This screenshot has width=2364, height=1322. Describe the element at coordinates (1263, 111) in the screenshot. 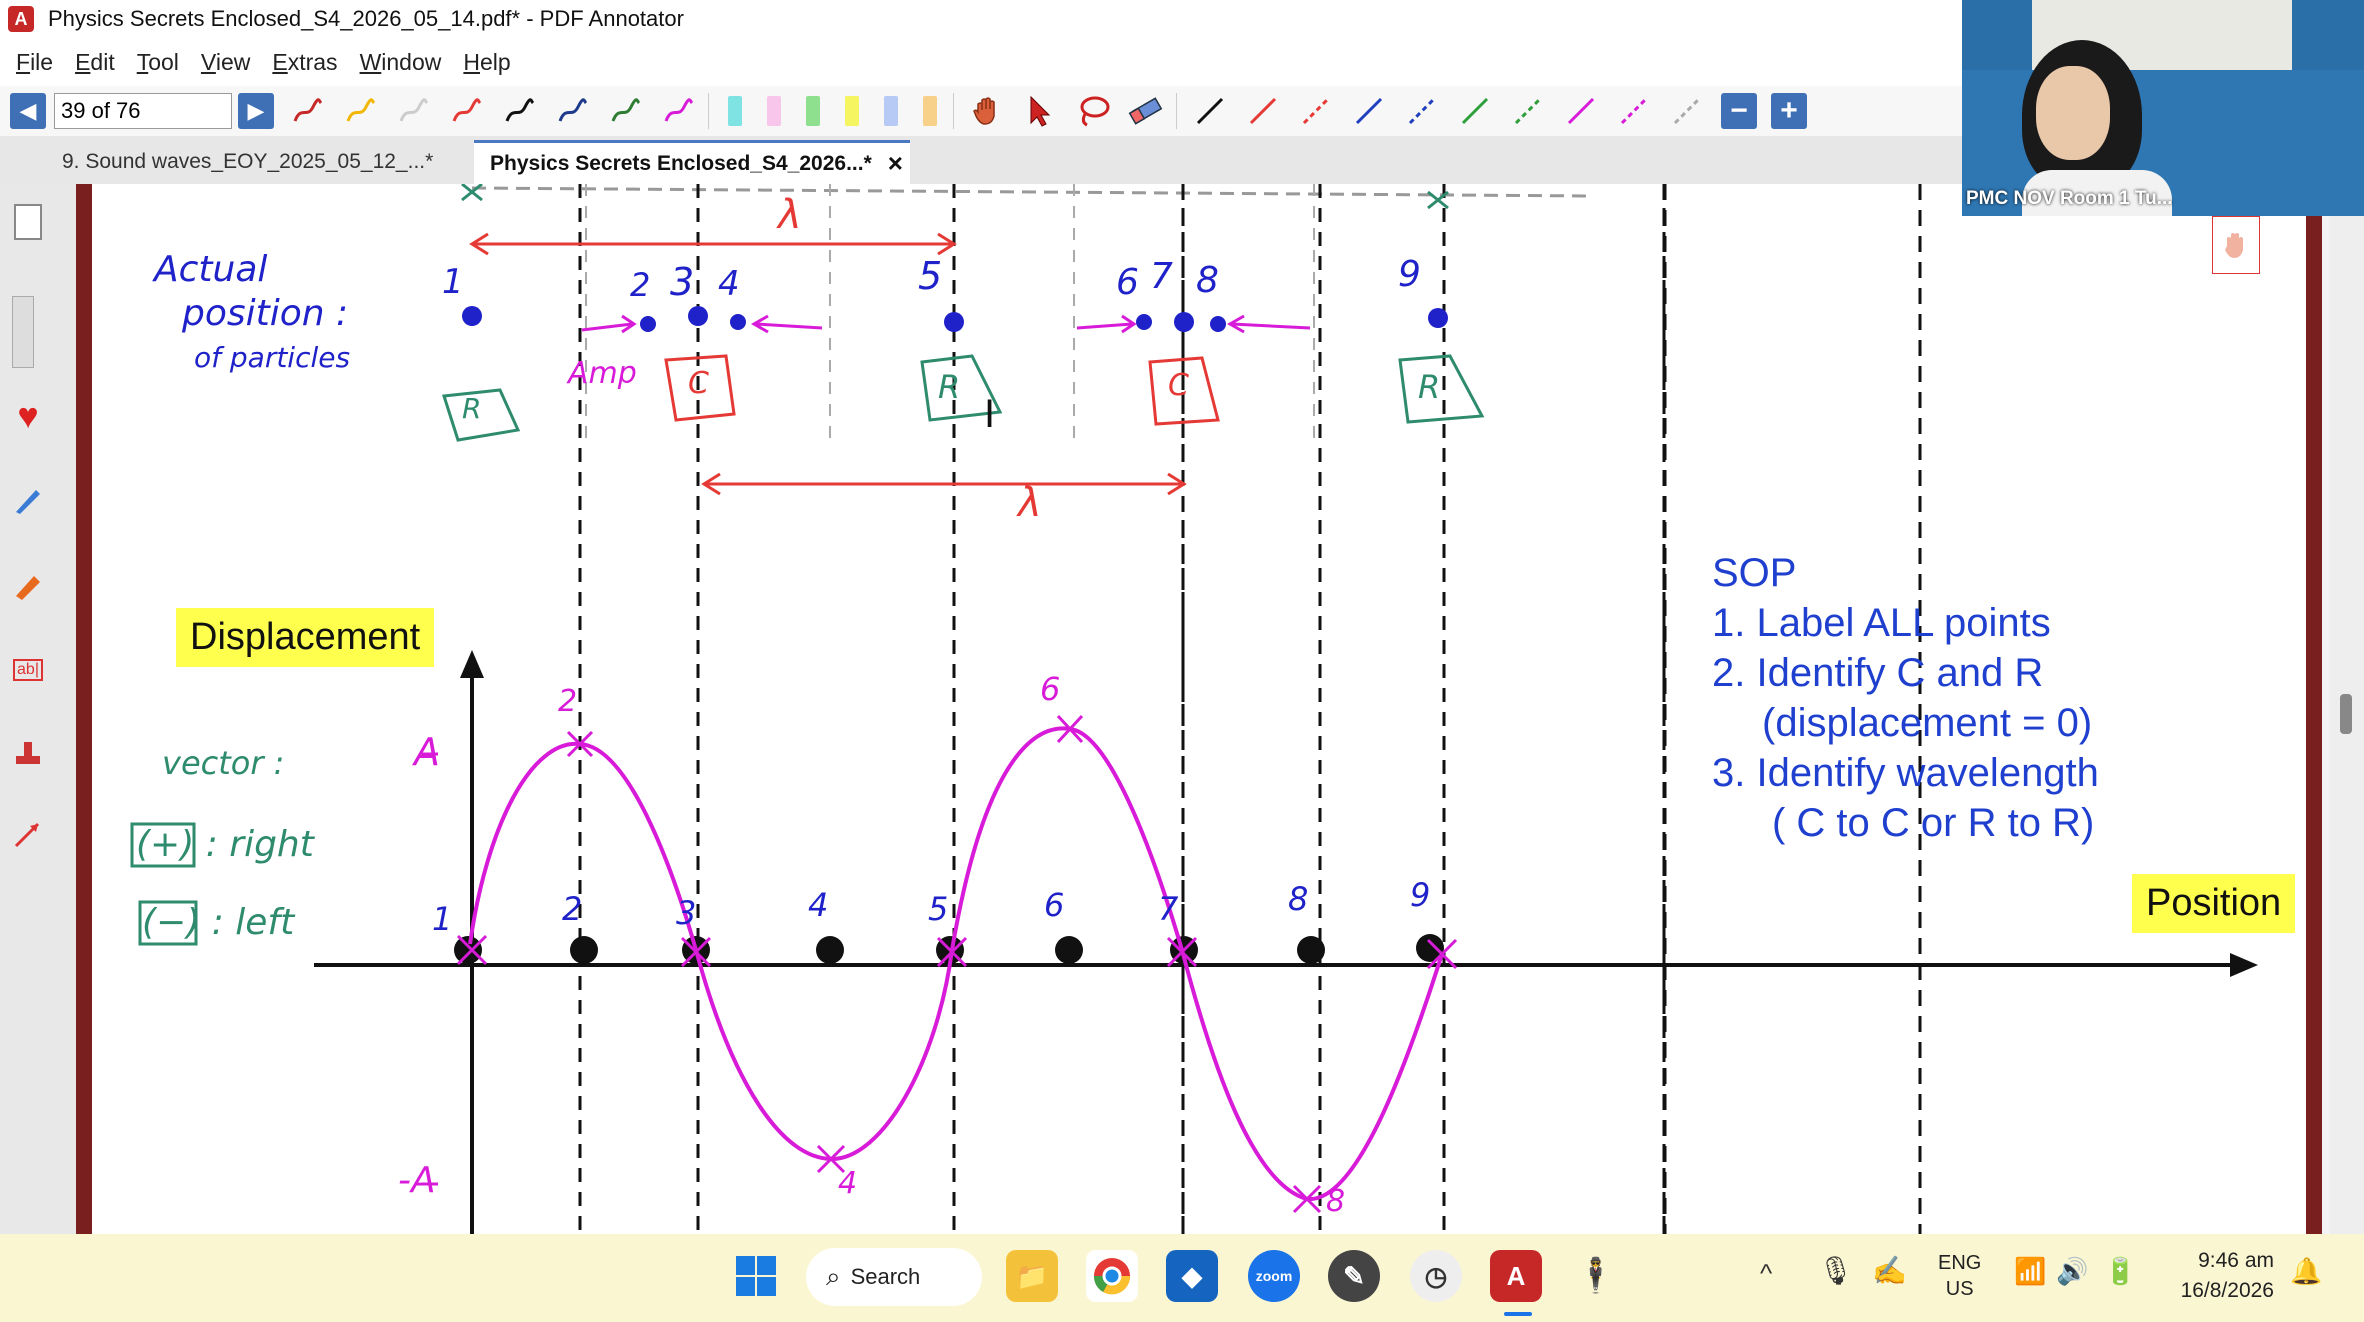

I see `line-color-2-icon` at that location.